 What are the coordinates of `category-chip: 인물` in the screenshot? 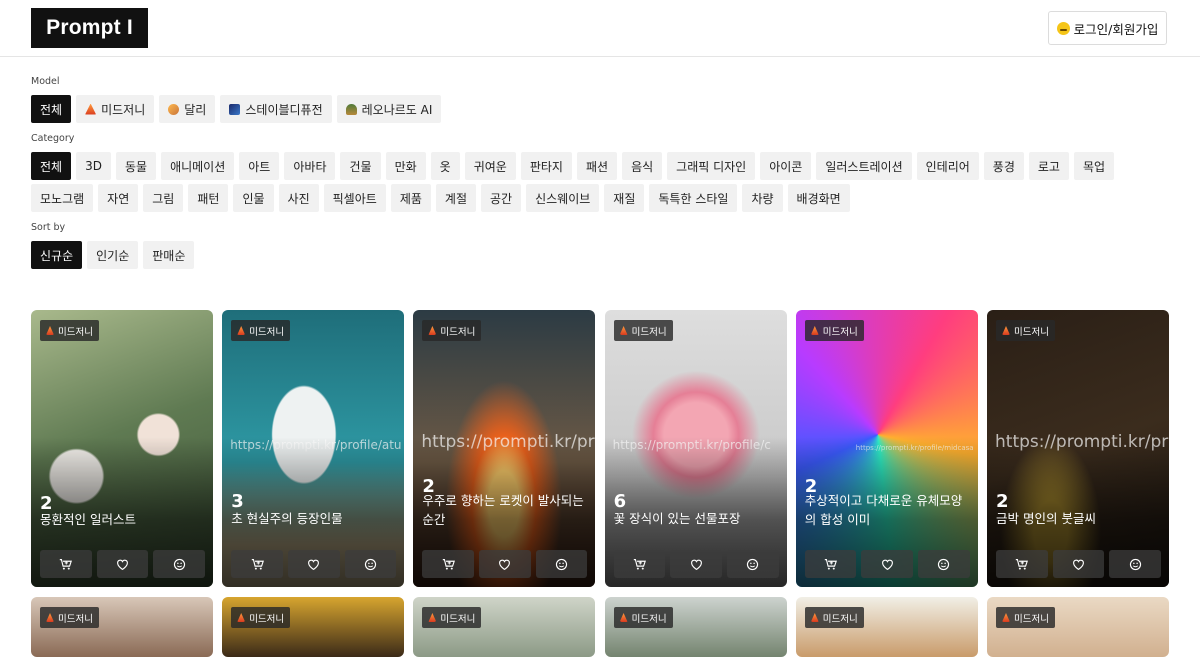 It's located at (253, 198).